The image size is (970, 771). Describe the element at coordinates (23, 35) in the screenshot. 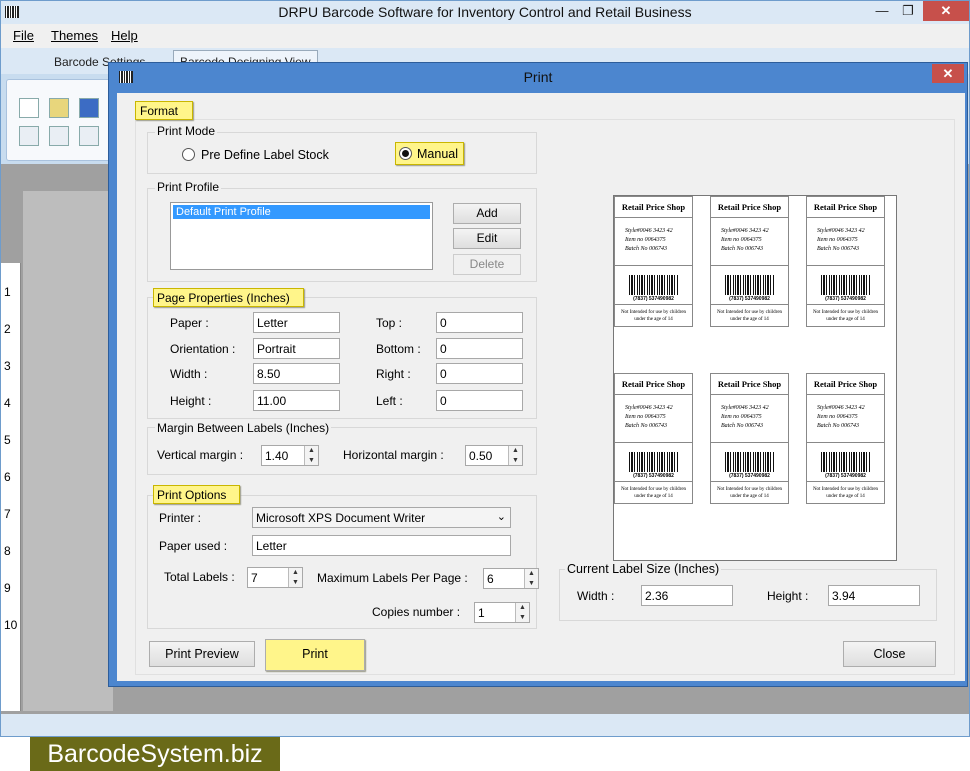

I see `menu-file: File` at that location.